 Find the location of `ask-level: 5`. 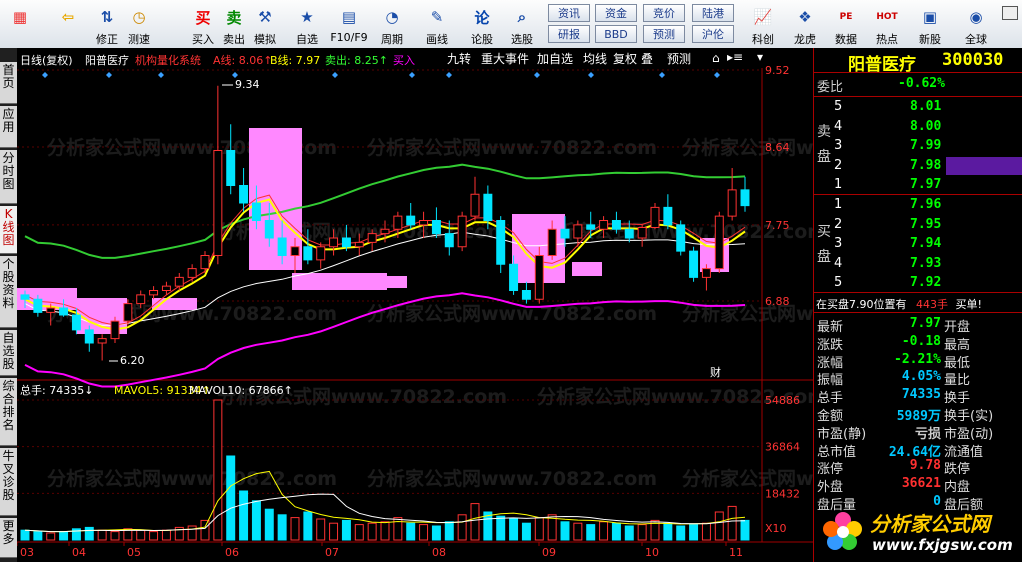

ask-level: 5 is located at coordinates (838, 106).